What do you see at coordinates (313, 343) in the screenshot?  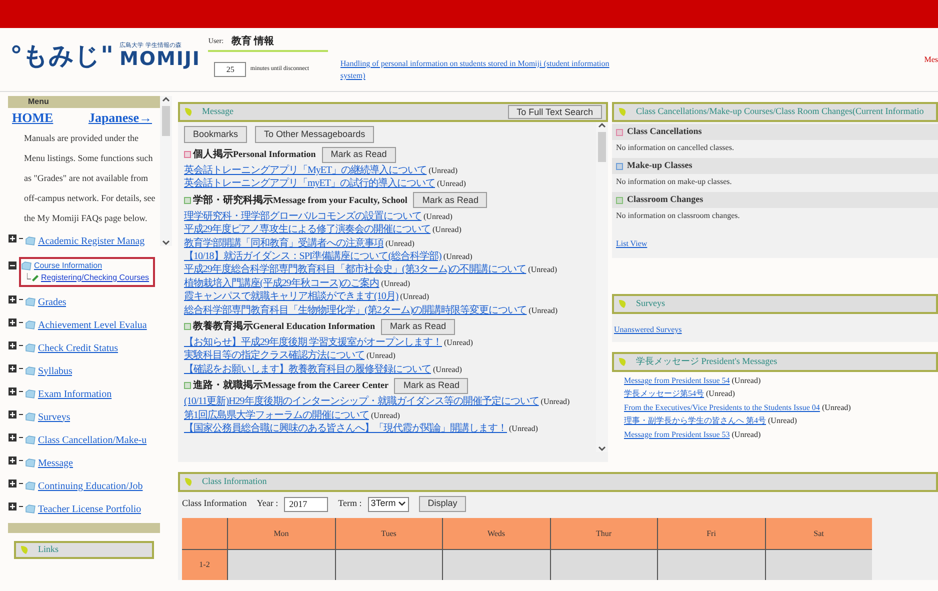 I see `message-link: 【お知らせ】平成29年度後期 学習支援室がオープンします！` at bounding box center [313, 343].